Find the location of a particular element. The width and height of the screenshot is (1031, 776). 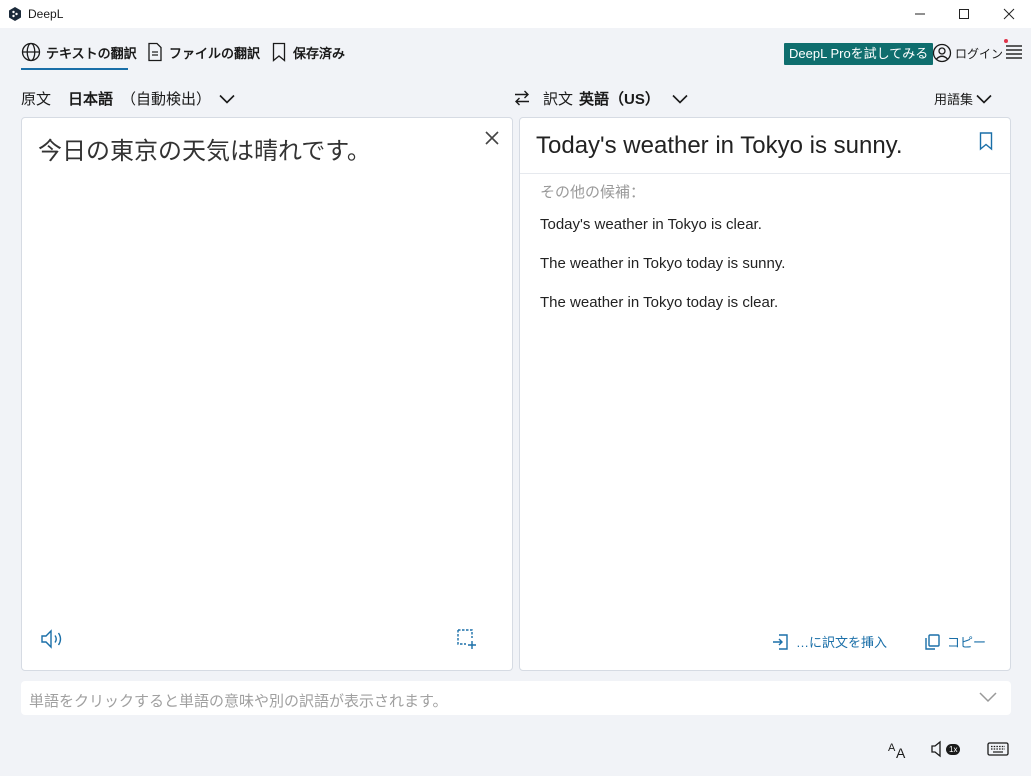

target-language: 英語（US） is located at coordinates (619, 99).